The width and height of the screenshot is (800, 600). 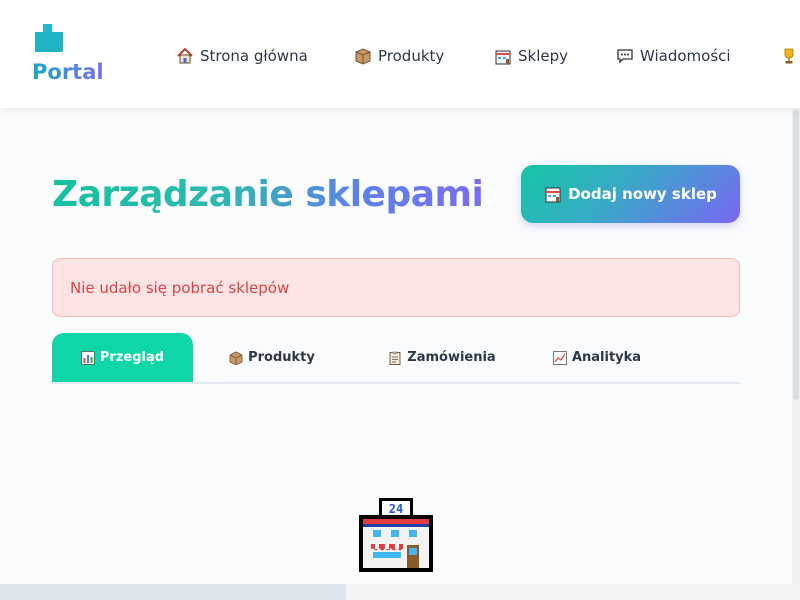 I want to click on nav-label: Strona główna, so click(x=254, y=56).